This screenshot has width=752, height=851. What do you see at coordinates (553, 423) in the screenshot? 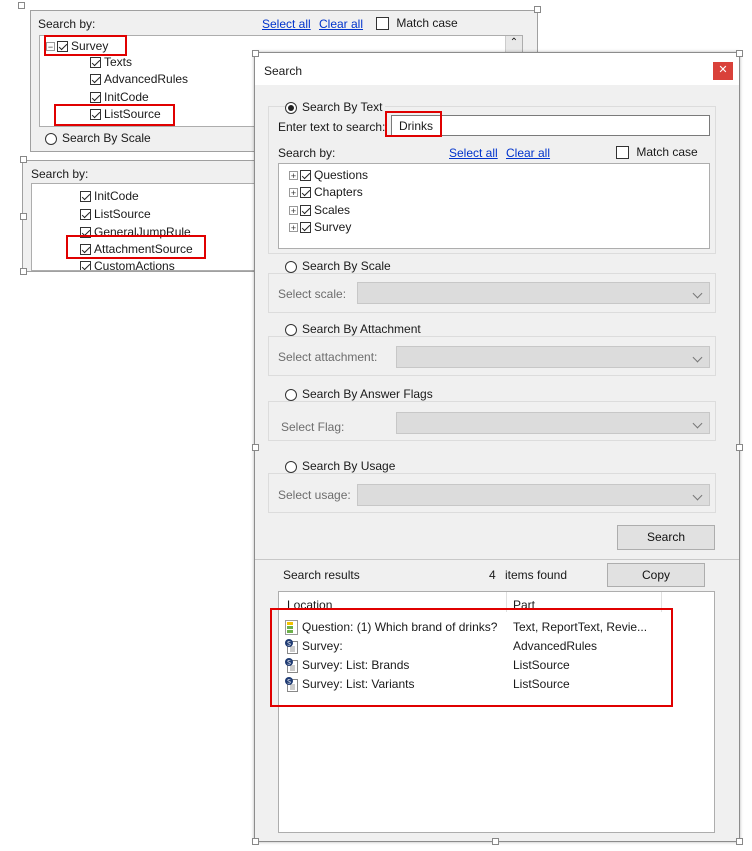
I see `select-flag-dropdown` at bounding box center [553, 423].